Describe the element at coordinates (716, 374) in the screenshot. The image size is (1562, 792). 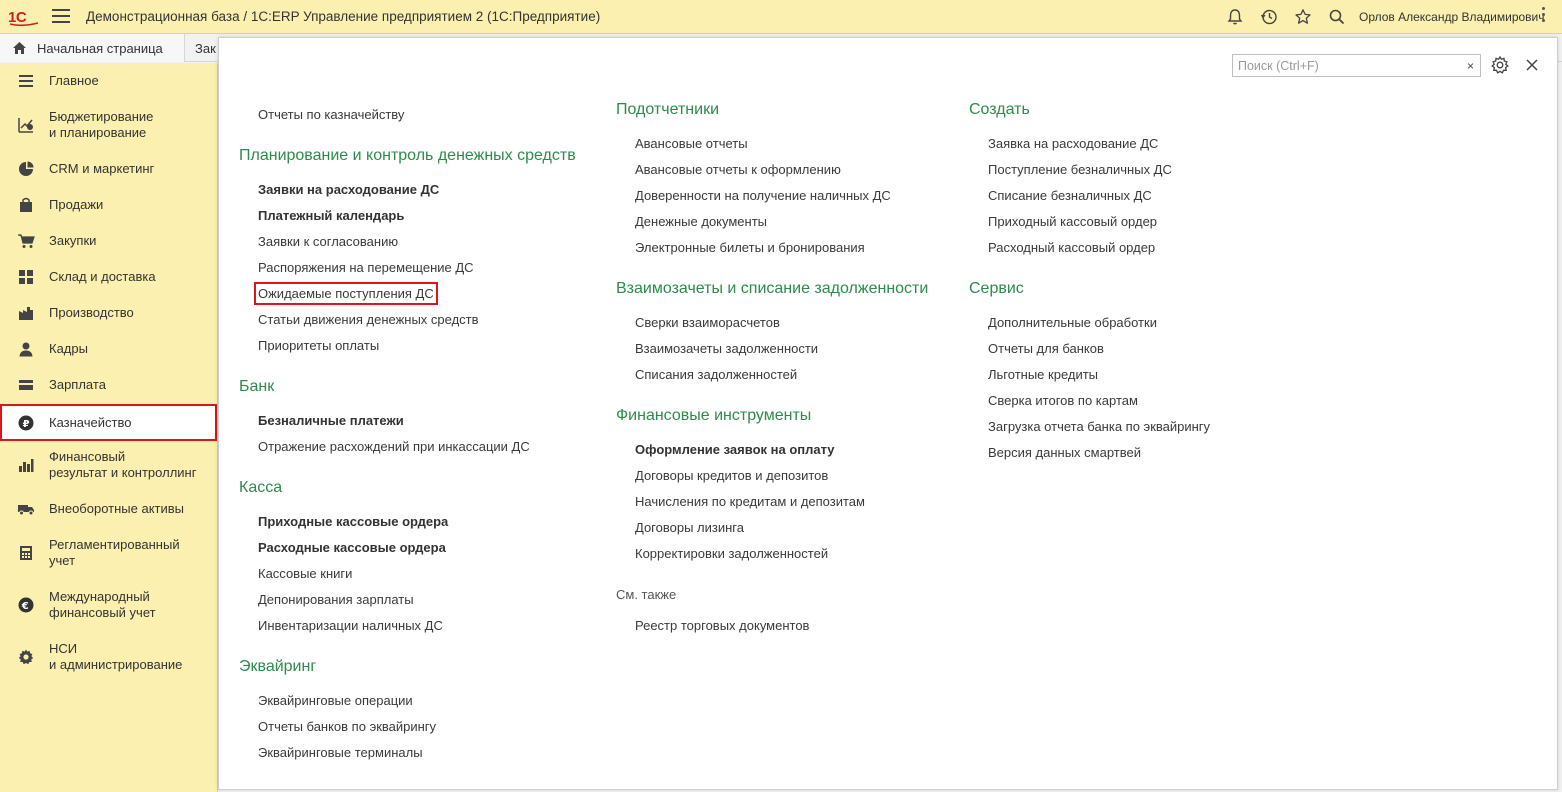
I see `link-offsets-item: Списания задолженностей` at that location.